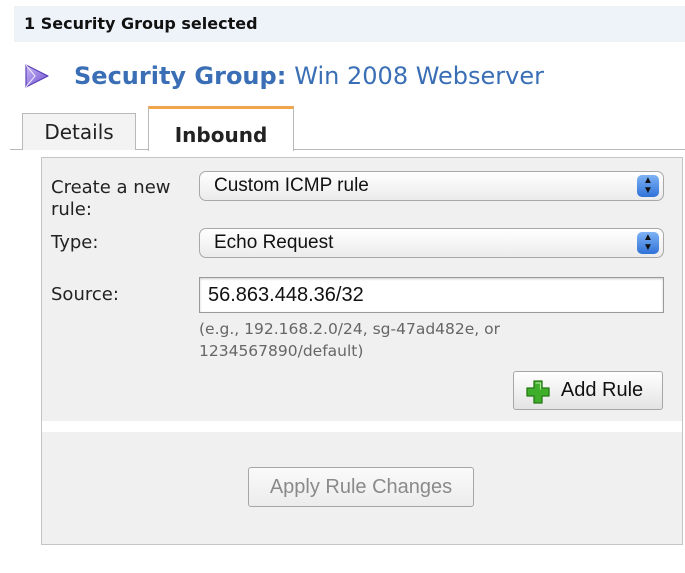 This screenshot has height=573, width=685. I want to click on create-rule-label: Create a new rule:, so click(111, 198).